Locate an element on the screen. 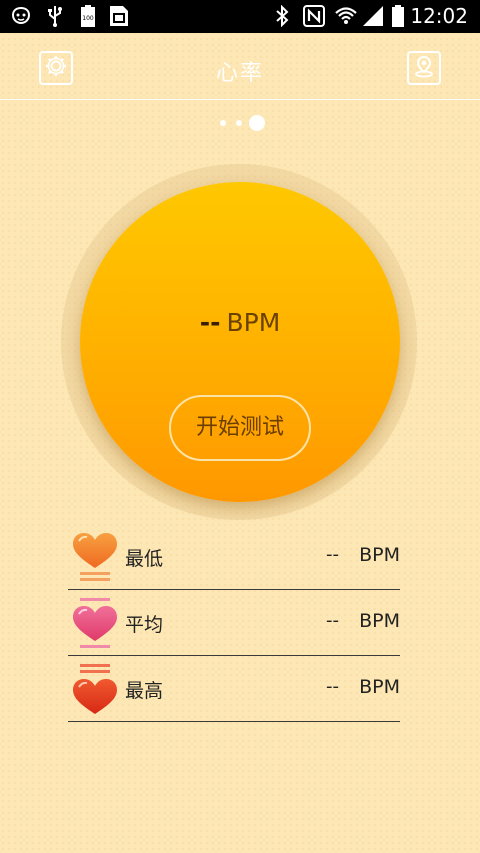 Image resolution: width=480 pixels, height=853 pixels. stat-unit-min: BPM is located at coordinates (379, 555).